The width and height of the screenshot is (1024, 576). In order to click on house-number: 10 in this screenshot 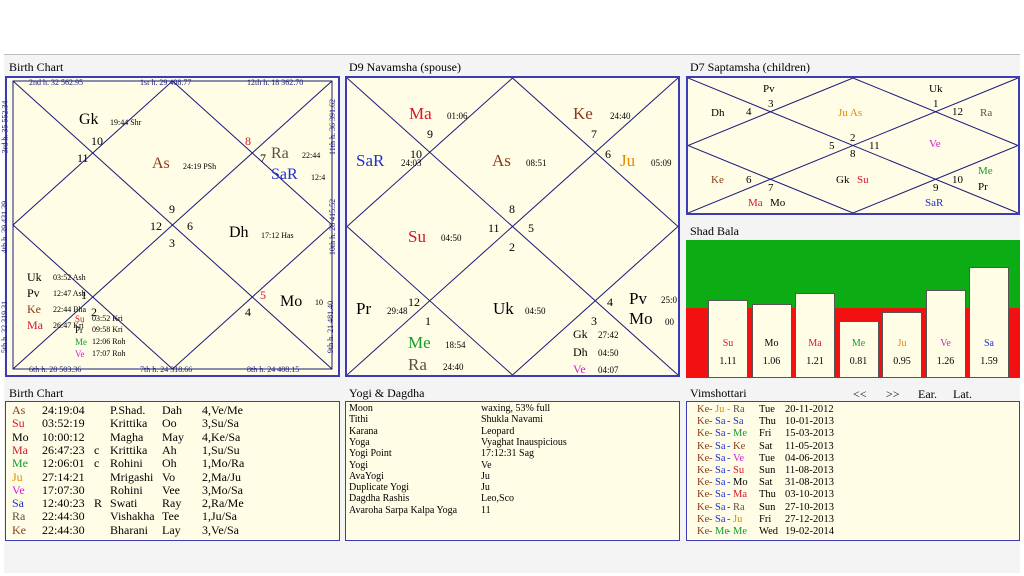, I will do `click(957, 180)`.